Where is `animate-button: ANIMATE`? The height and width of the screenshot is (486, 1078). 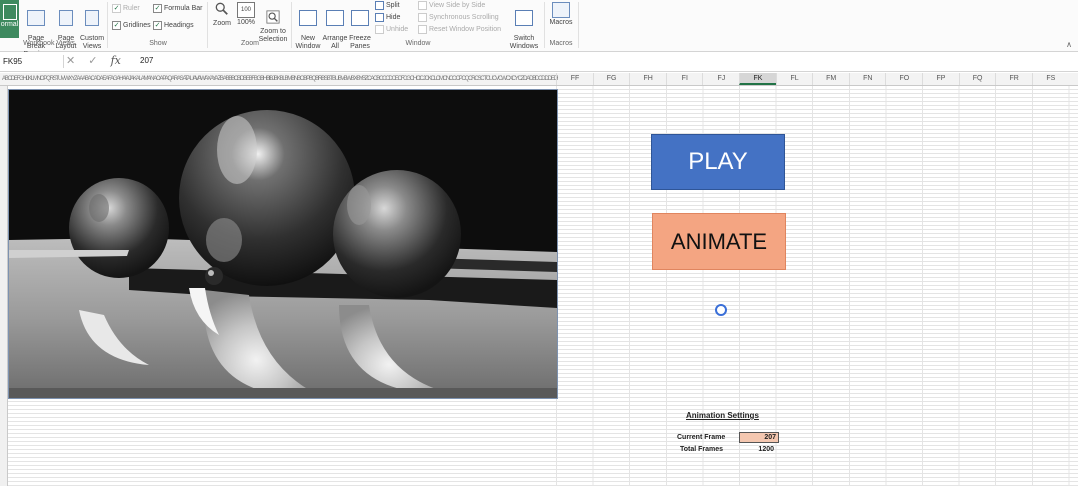 animate-button: ANIMATE is located at coordinates (719, 241).